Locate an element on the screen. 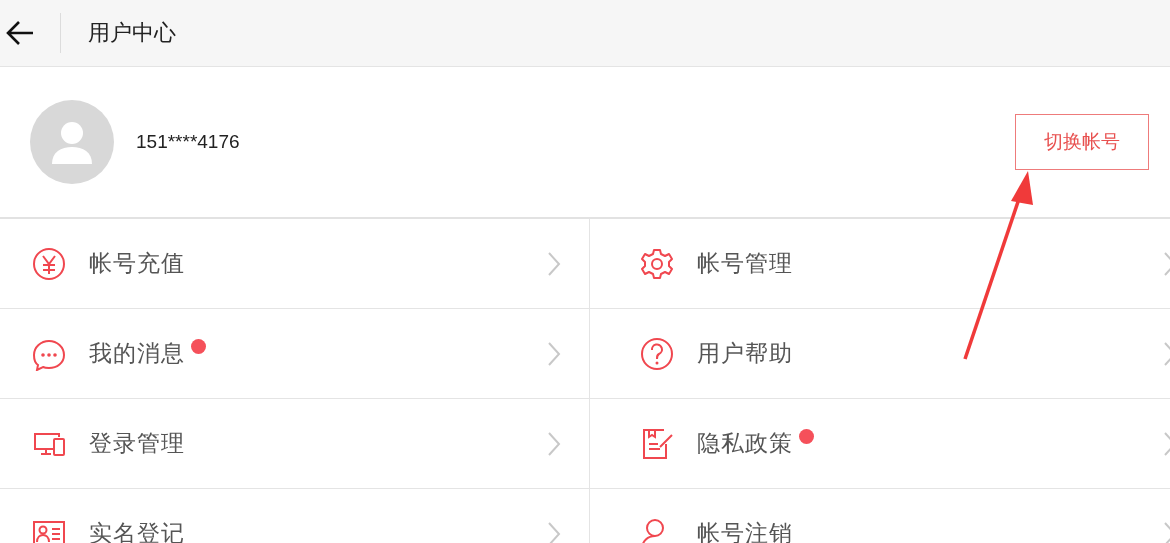 The height and width of the screenshot is (543, 1170). gear-icon is located at coordinates (657, 263).